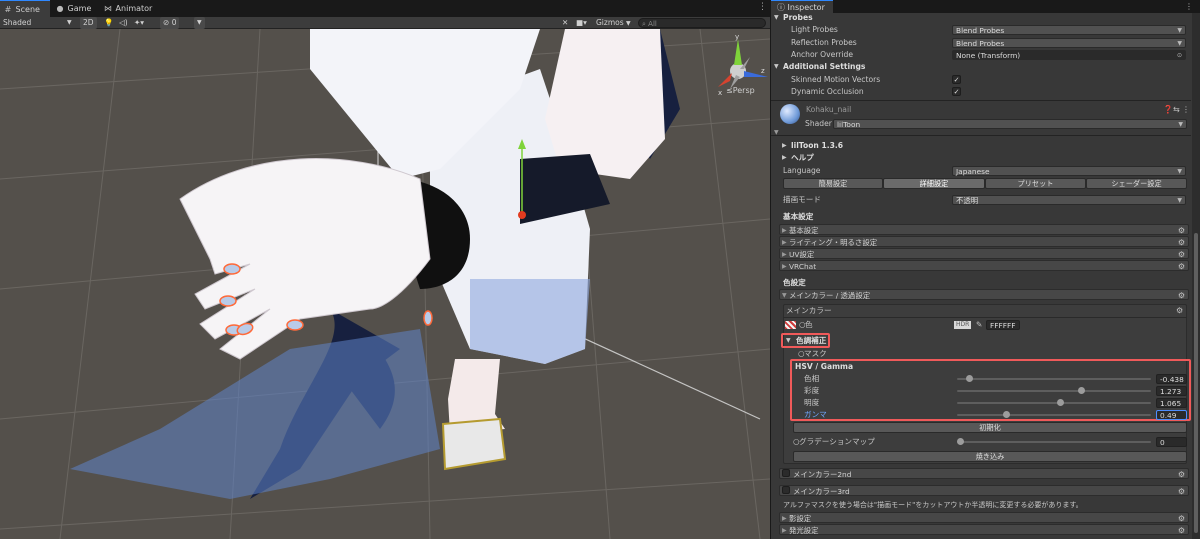 Image resolution: width=1200 pixels, height=539 pixels. Describe the element at coordinates (984, 473) in the screenshot. I see `foldout-main-color-2nd: メインカラー2nd ⚙` at that location.